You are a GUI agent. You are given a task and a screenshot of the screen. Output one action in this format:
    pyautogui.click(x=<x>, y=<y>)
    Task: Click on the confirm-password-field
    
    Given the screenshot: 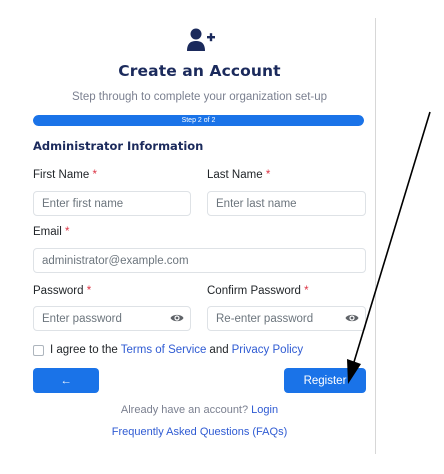 What is the action you would take?
    pyautogui.click(x=286, y=318)
    